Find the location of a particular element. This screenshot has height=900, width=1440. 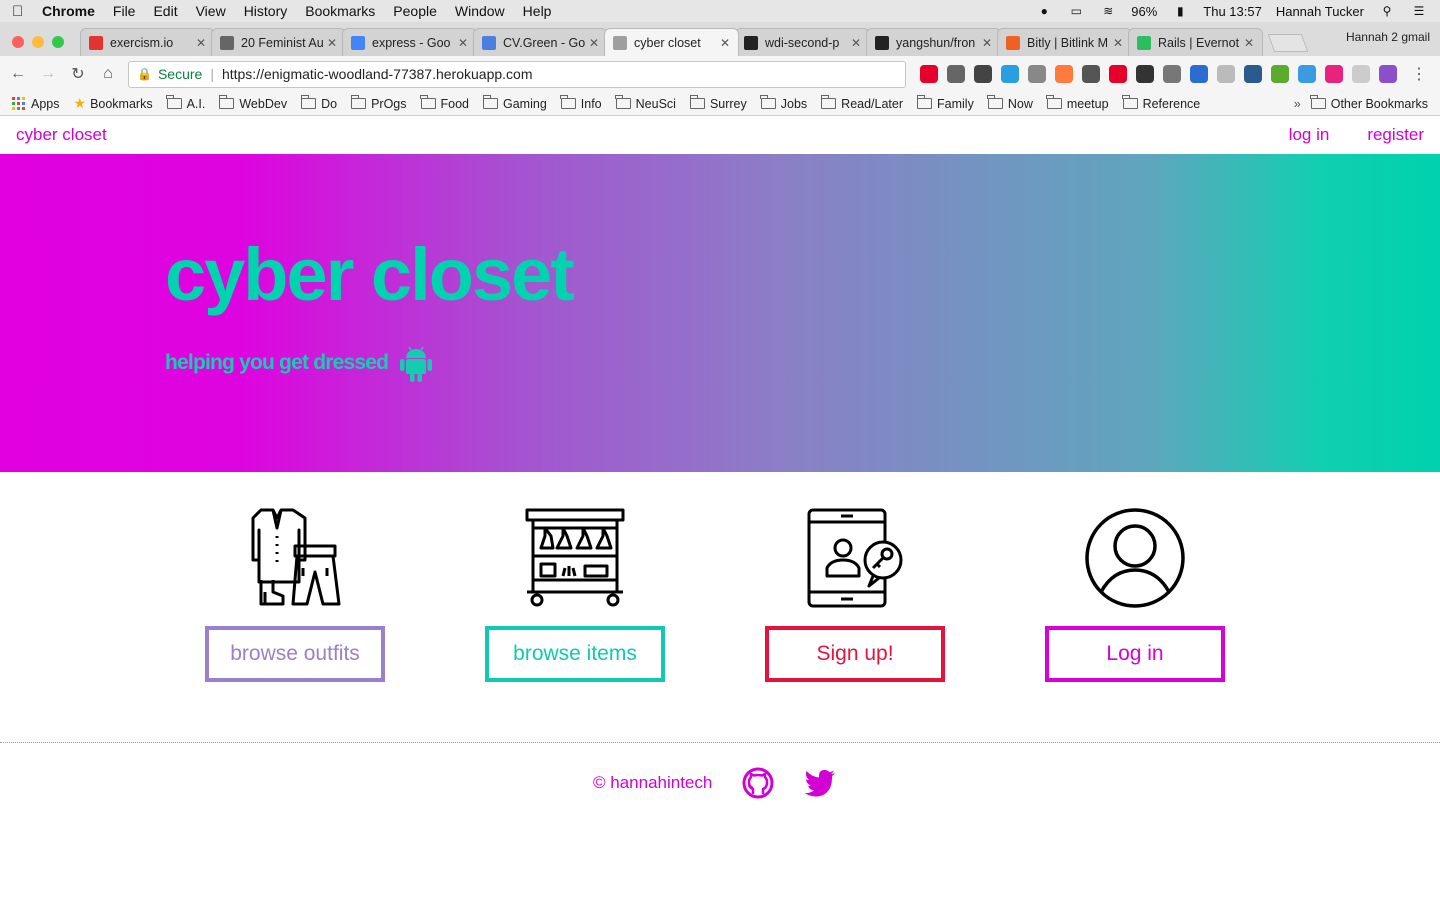

sign-up-button: Sign up! is located at coordinates (855, 654).